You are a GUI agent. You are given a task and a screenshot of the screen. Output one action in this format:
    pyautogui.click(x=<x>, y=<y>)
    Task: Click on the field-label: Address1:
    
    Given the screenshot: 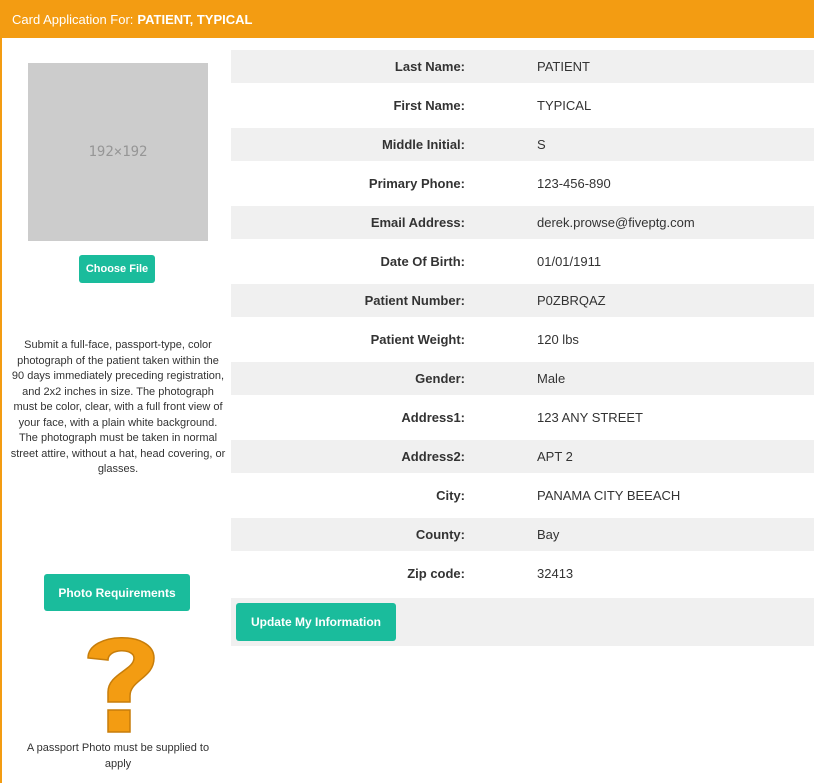 What is the action you would take?
    pyautogui.click(x=433, y=417)
    